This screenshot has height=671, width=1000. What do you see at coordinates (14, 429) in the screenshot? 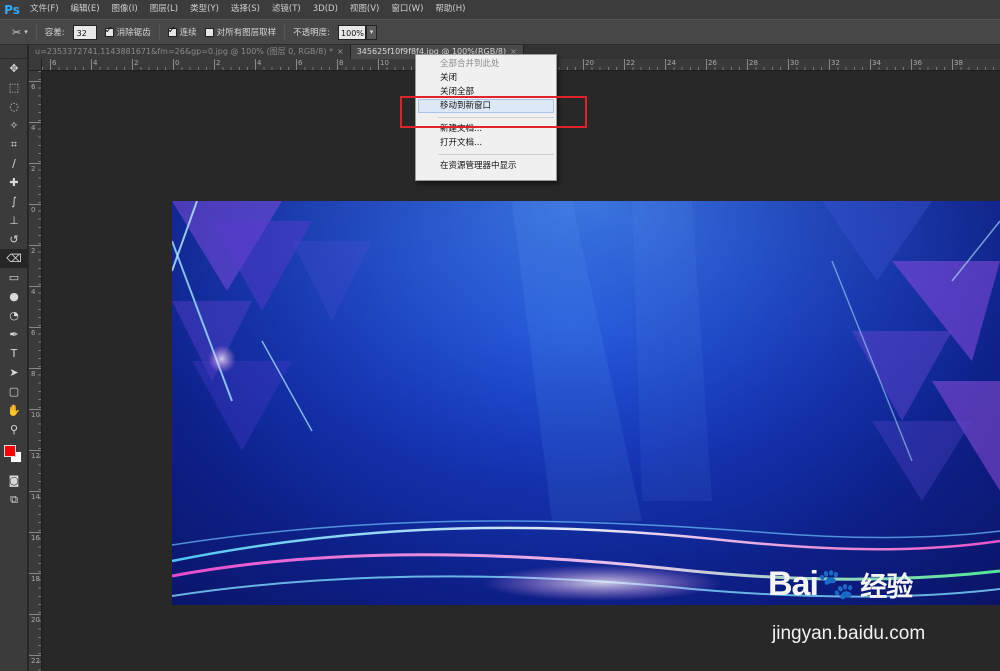
I see `zoom-tool-icon: ⚲` at bounding box center [14, 429].